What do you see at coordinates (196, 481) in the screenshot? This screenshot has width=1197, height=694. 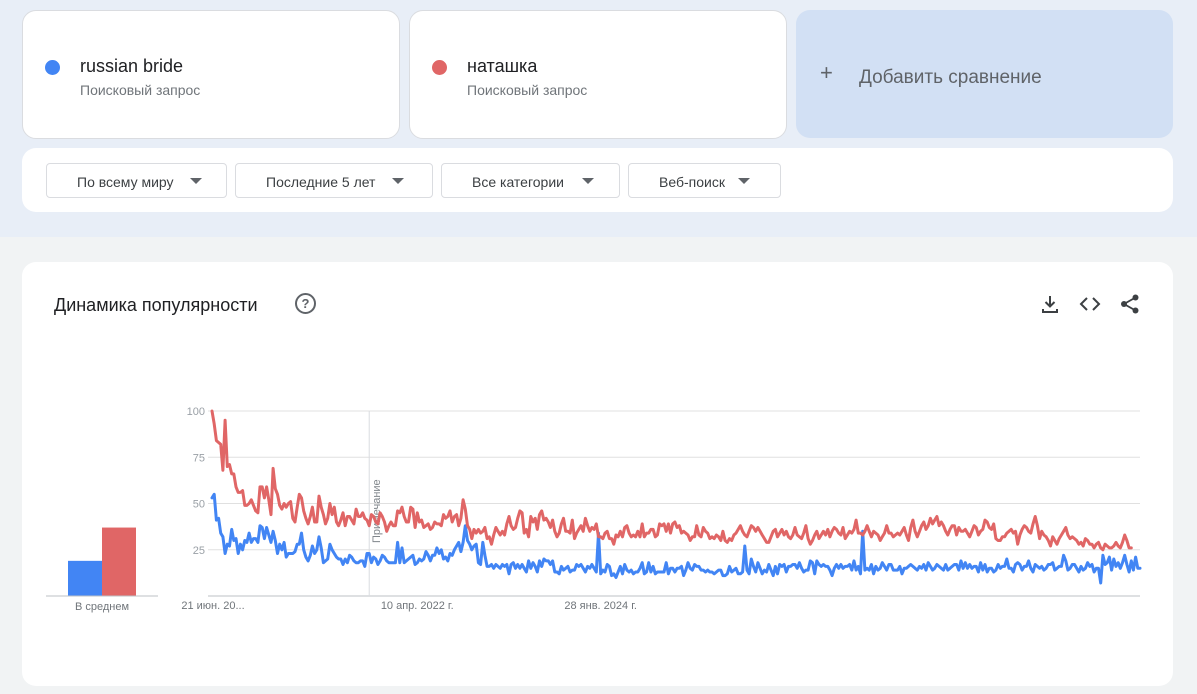 I see `y-axis-ticks: 25 50 75 100` at bounding box center [196, 481].